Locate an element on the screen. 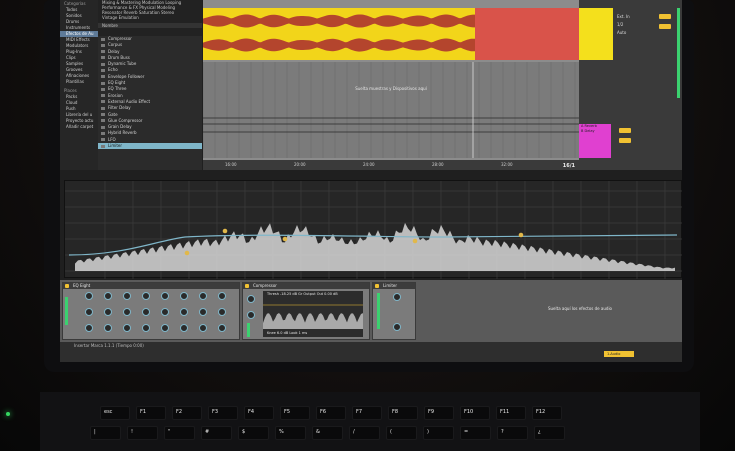  timeline-ruler: 16:00 20:00 24:00 28:00 32:00 is located at coordinates (391, 165).